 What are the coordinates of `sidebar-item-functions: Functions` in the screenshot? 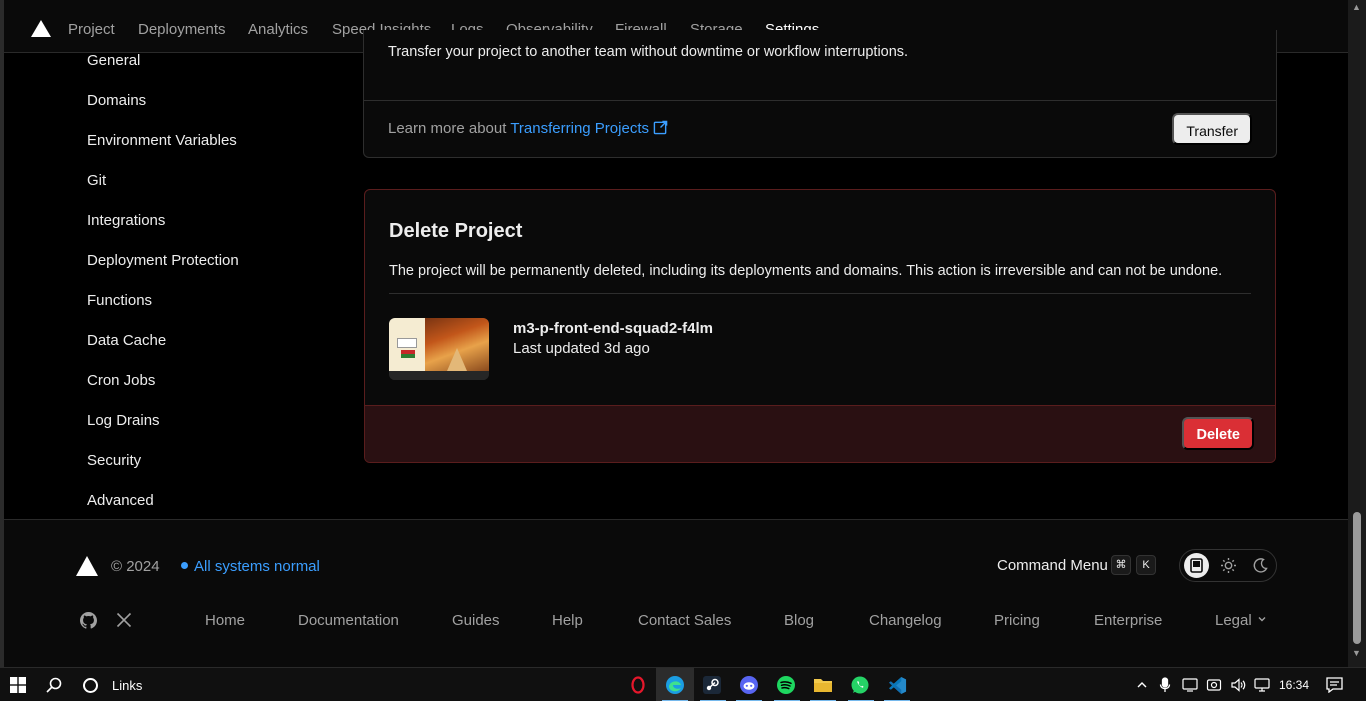 It's located at (119, 300).